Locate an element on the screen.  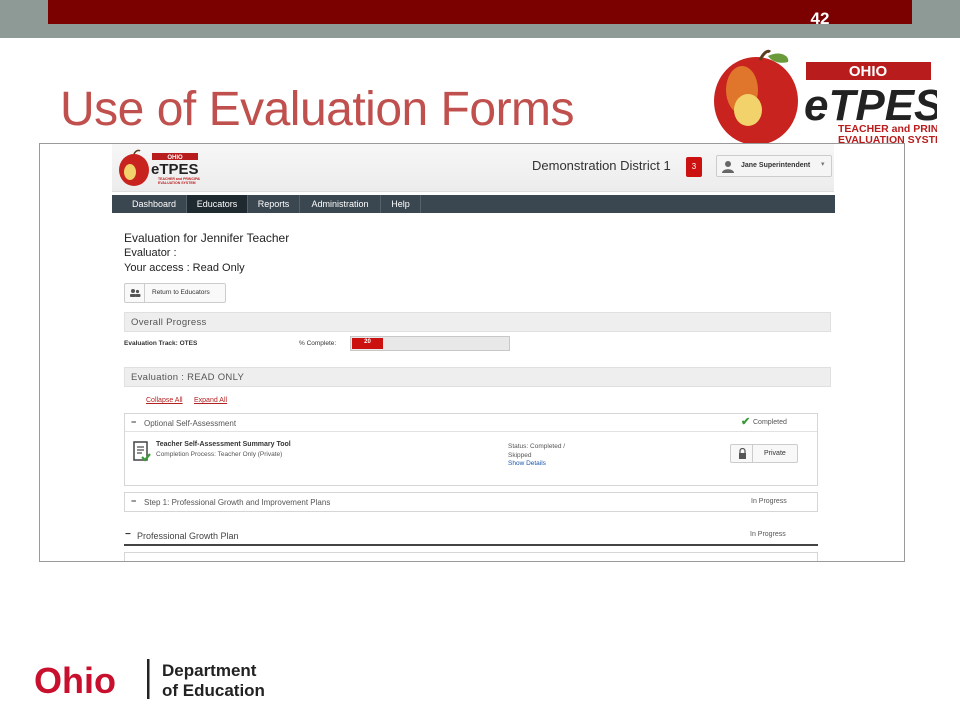
chevron-down-icon: ▾ is located at coordinates (823, 164).